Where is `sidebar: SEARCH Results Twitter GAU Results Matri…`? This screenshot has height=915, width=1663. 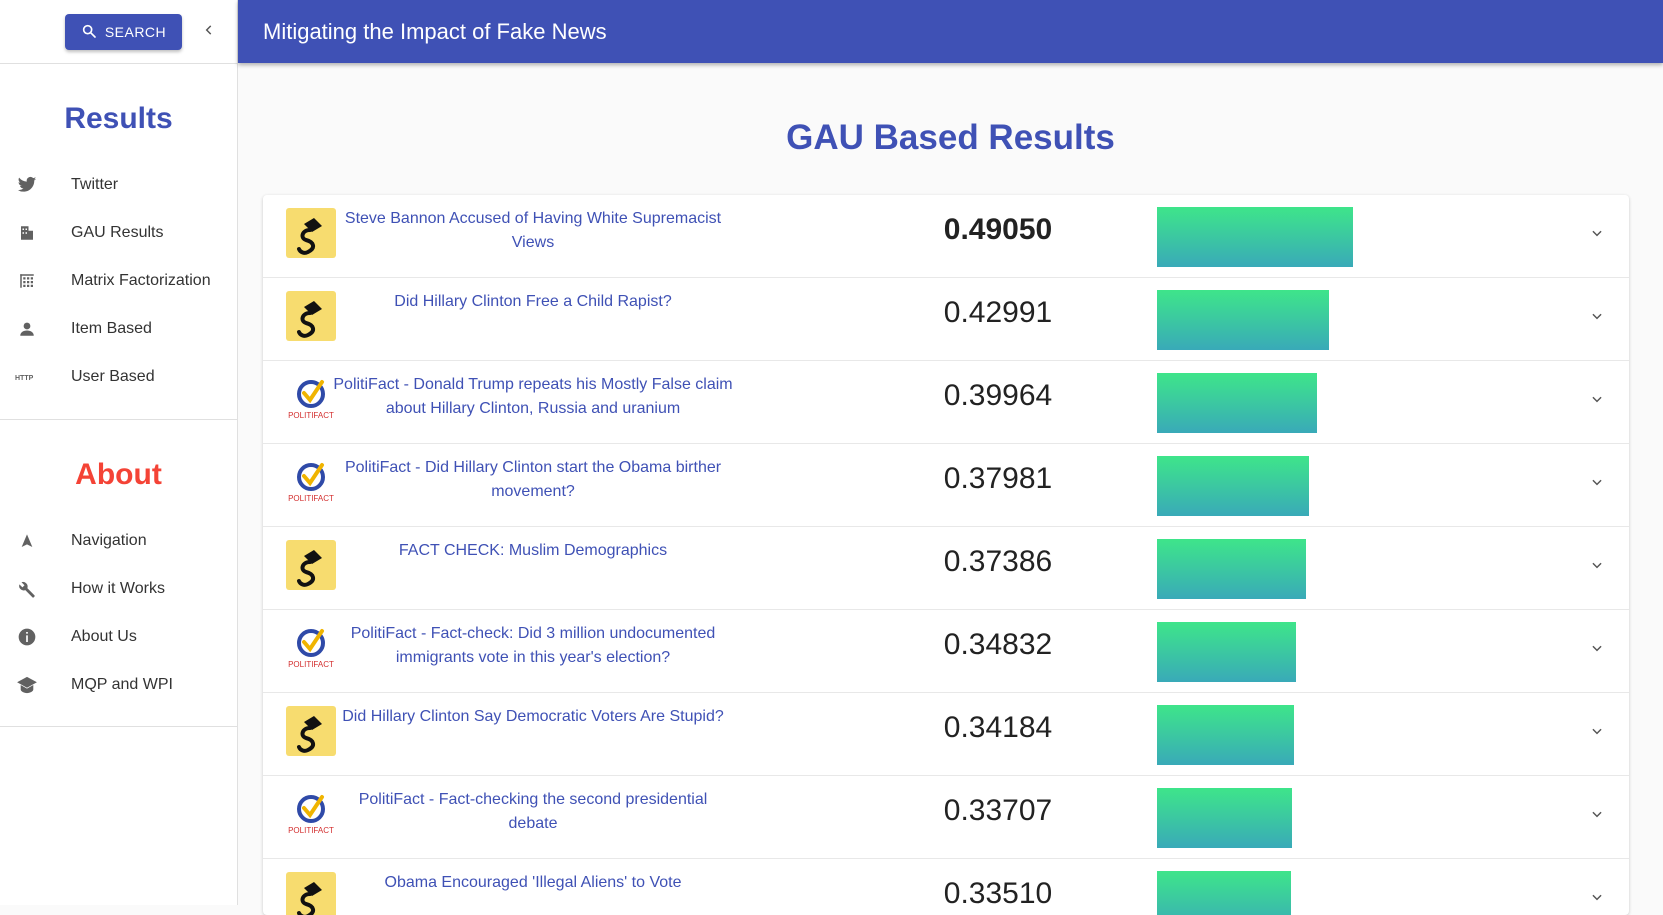 sidebar: SEARCH Results Twitter GAU Results Matri… is located at coordinates (119, 452).